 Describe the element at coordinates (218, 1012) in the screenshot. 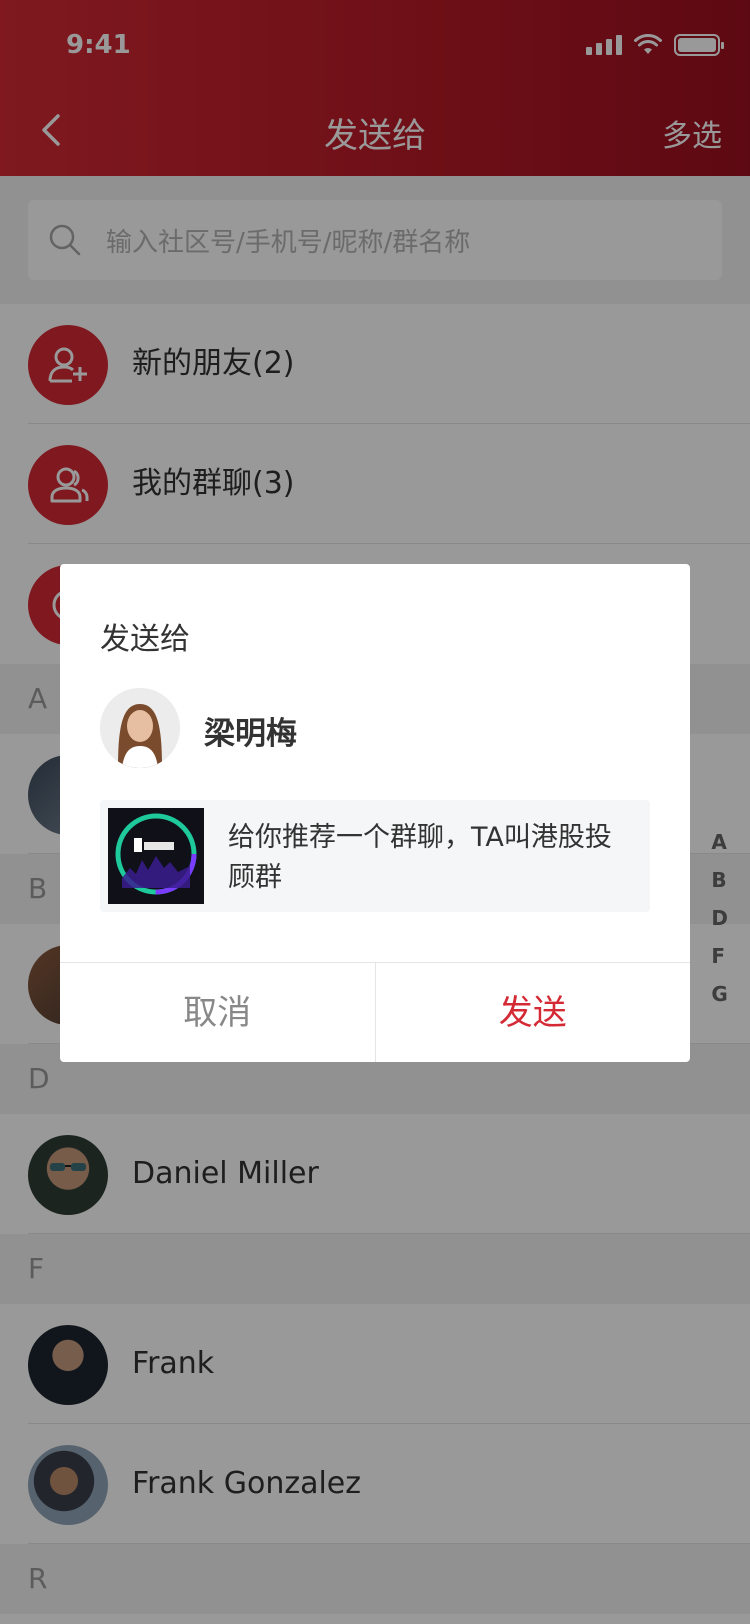

I see `cancel-button: 取消` at that location.